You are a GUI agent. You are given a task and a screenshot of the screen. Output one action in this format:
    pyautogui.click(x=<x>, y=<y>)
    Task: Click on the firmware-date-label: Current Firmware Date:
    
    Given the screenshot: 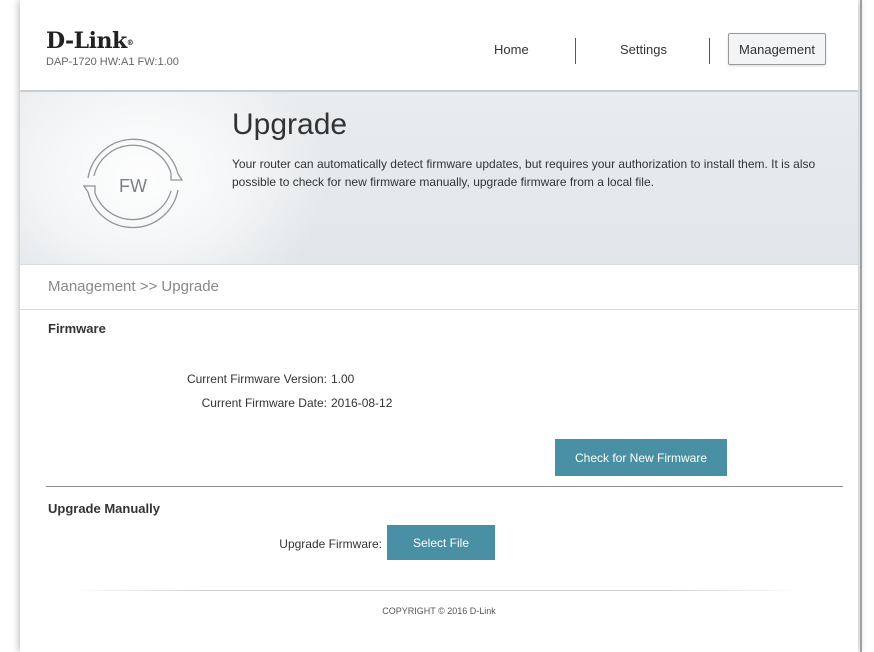 What is the action you would take?
    pyautogui.click(x=264, y=403)
    